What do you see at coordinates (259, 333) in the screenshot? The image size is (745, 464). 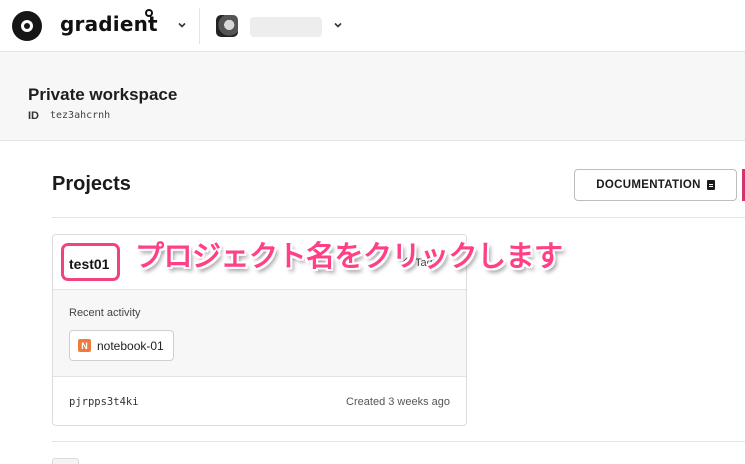 I see `recent-activity-panel: Recent activity N notebook-01` at bounding box center [259, 333].